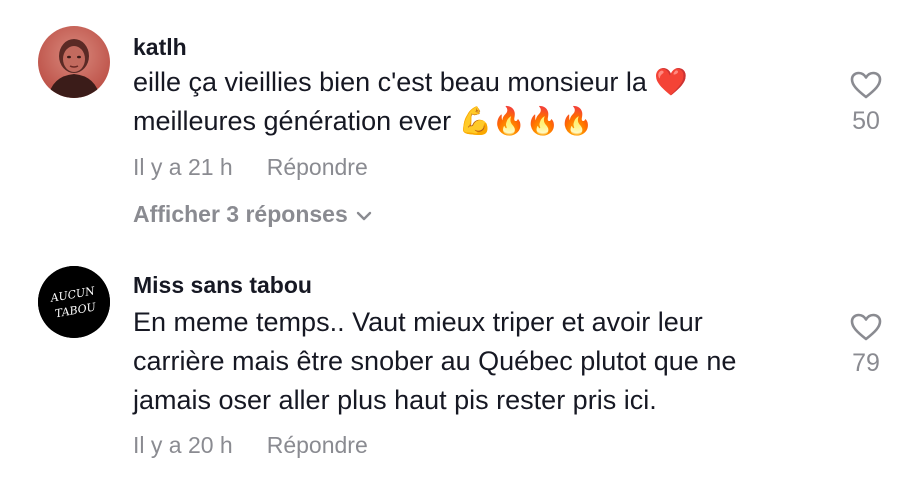 The height and width of the screenshot is (478, 906). I want to click on view-replies-button: Afficher 3 réponses, so click(252, 214).